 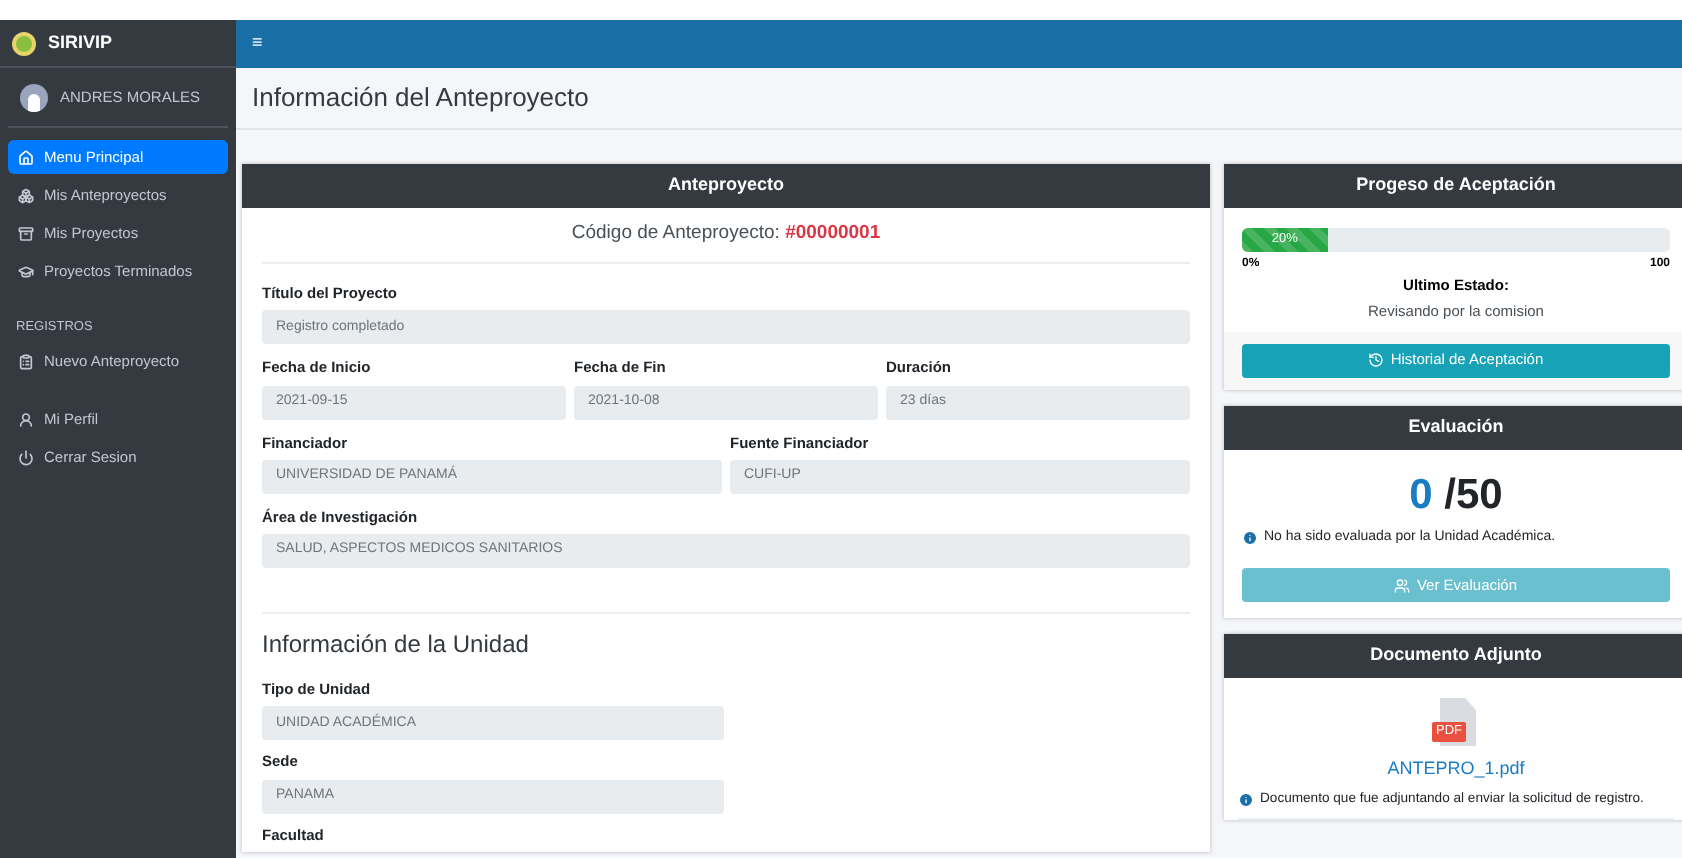 I want to click on brand-name: SIRIVIP, so click(x=80, y=42).